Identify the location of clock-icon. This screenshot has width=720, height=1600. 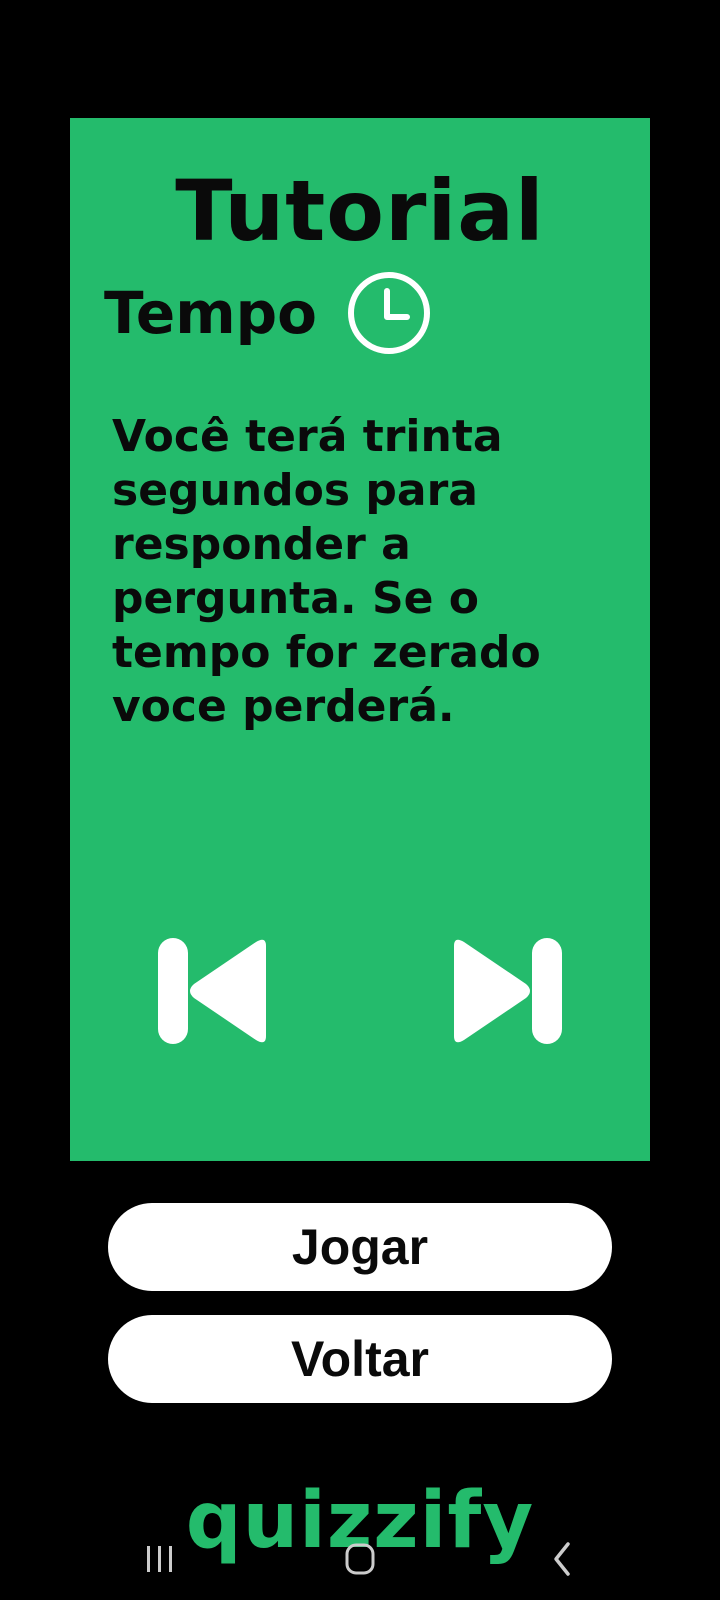
(389, 313).